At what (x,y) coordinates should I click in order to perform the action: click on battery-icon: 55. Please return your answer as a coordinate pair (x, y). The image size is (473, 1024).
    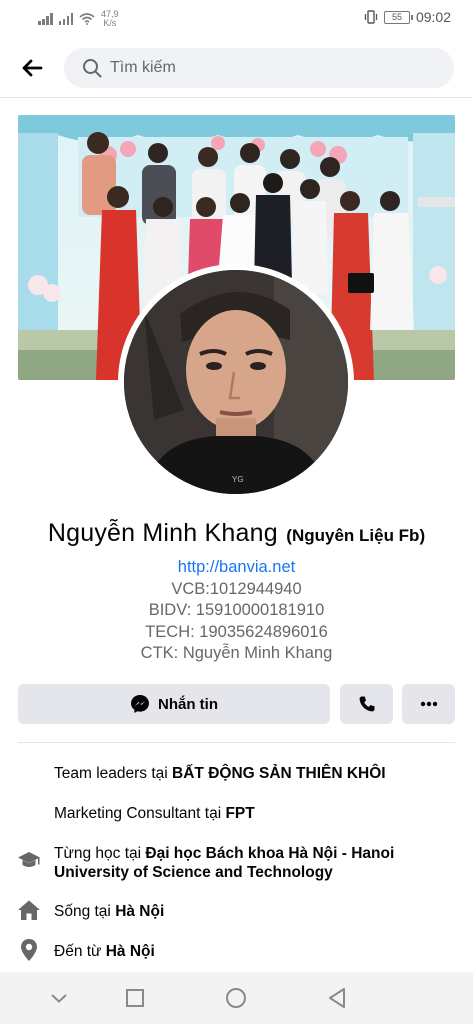
    Looking at the image, I should click on (398, 17).